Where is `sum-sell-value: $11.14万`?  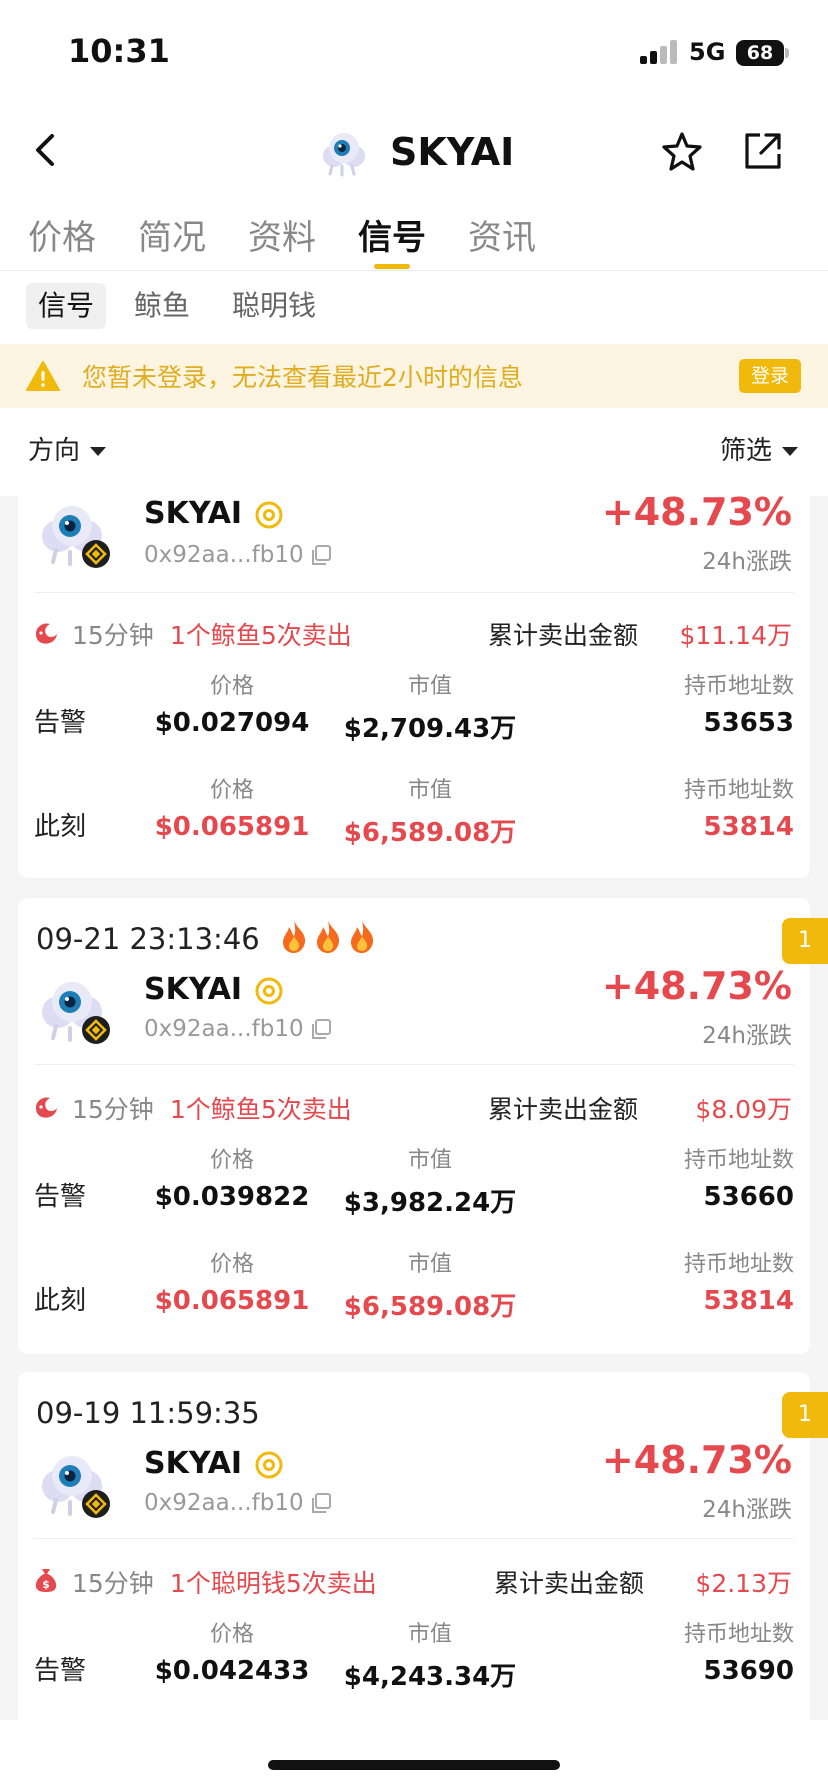 sum-sell-value: $11.14万 is located at coordinates (735, 635).